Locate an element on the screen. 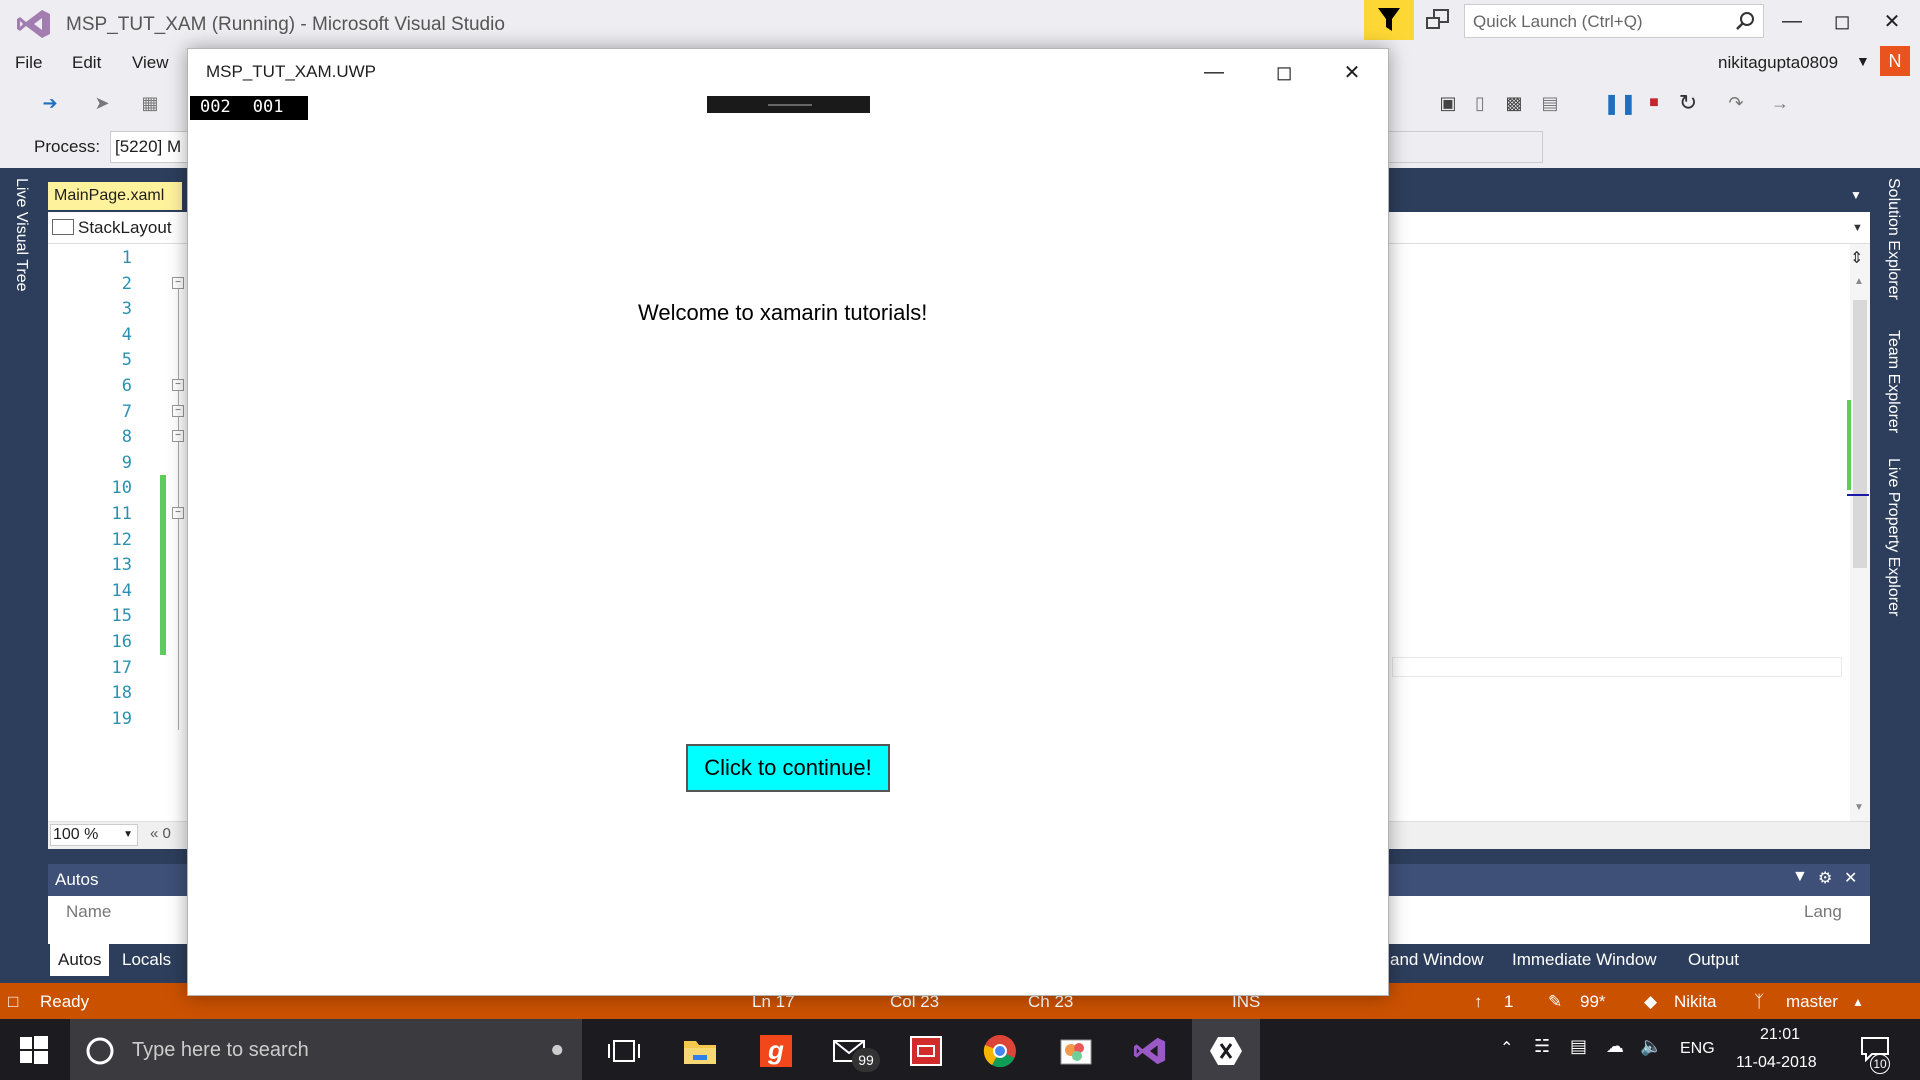  pane-dropdown-icon: ▼ is located at coordinates (1800, 877).